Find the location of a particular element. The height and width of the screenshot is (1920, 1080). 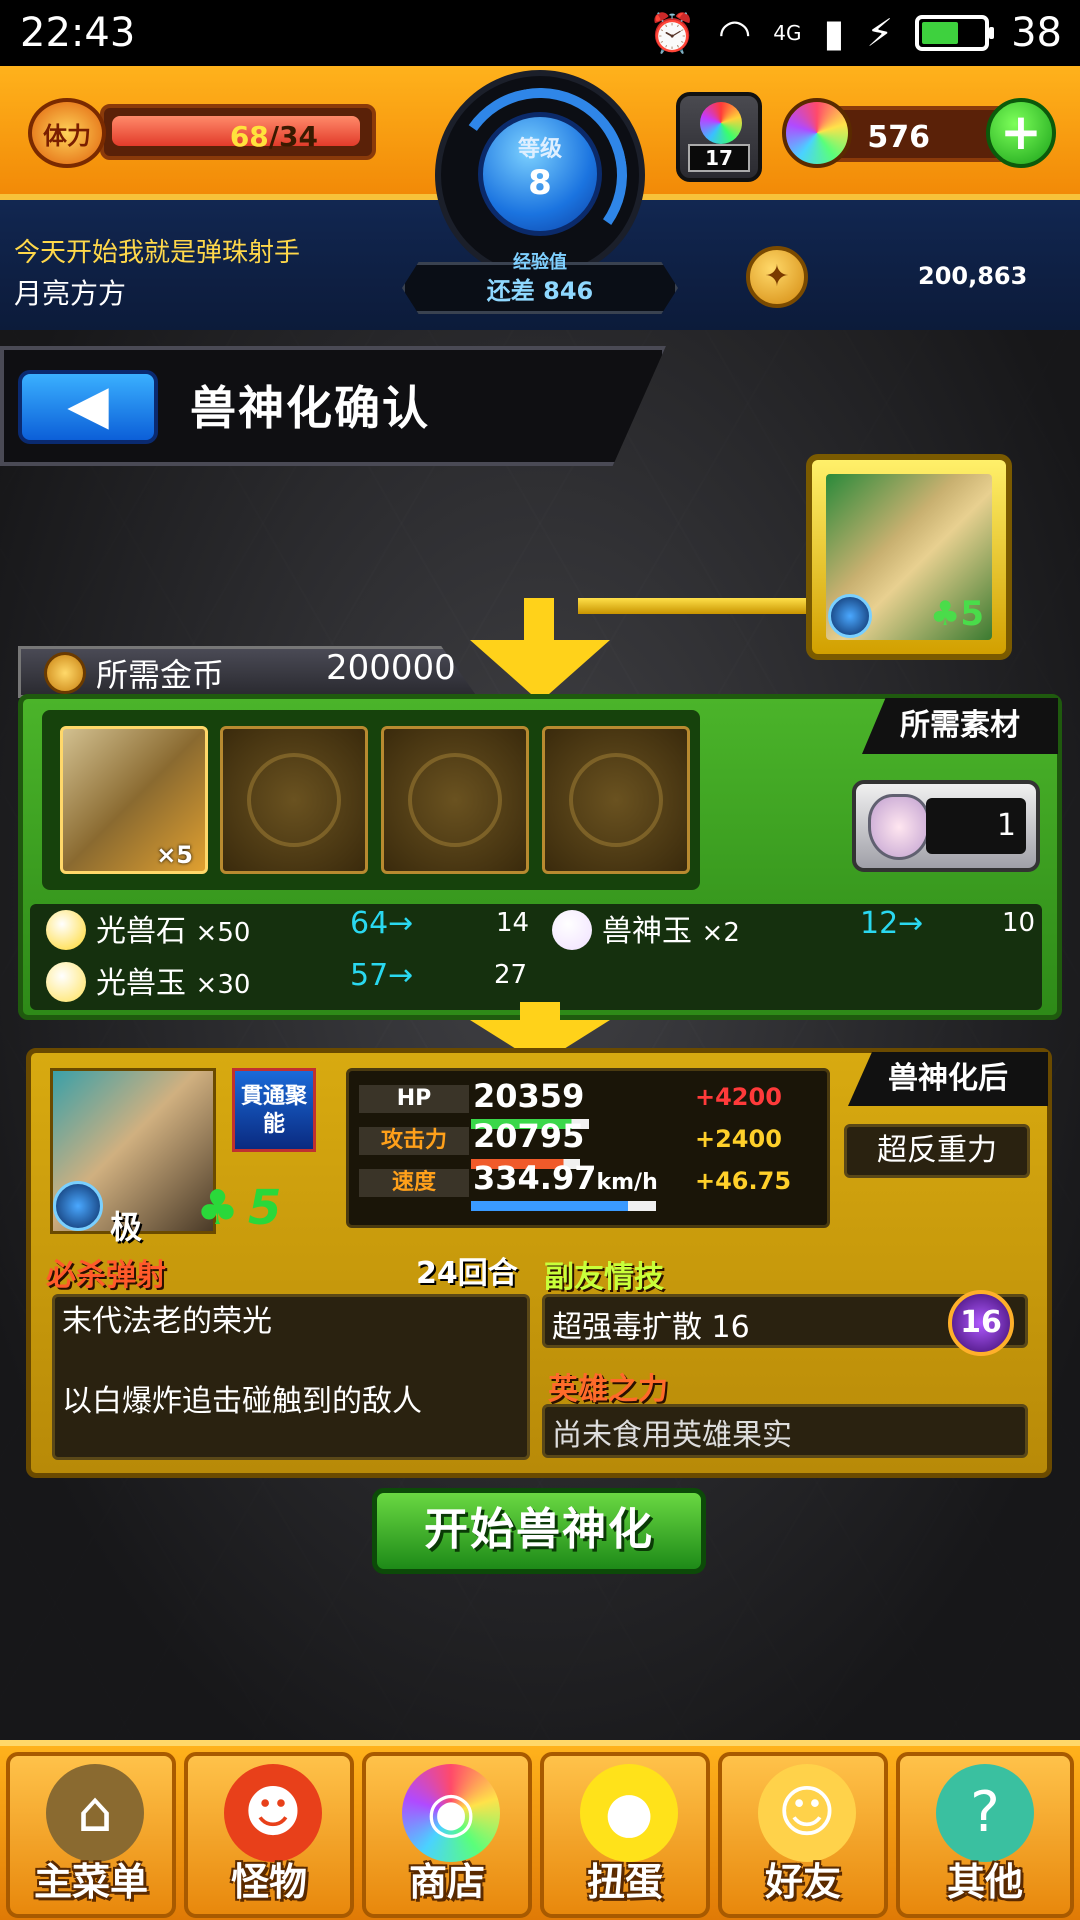

buy-gems-button: + is located at coordinates (1021, 133).